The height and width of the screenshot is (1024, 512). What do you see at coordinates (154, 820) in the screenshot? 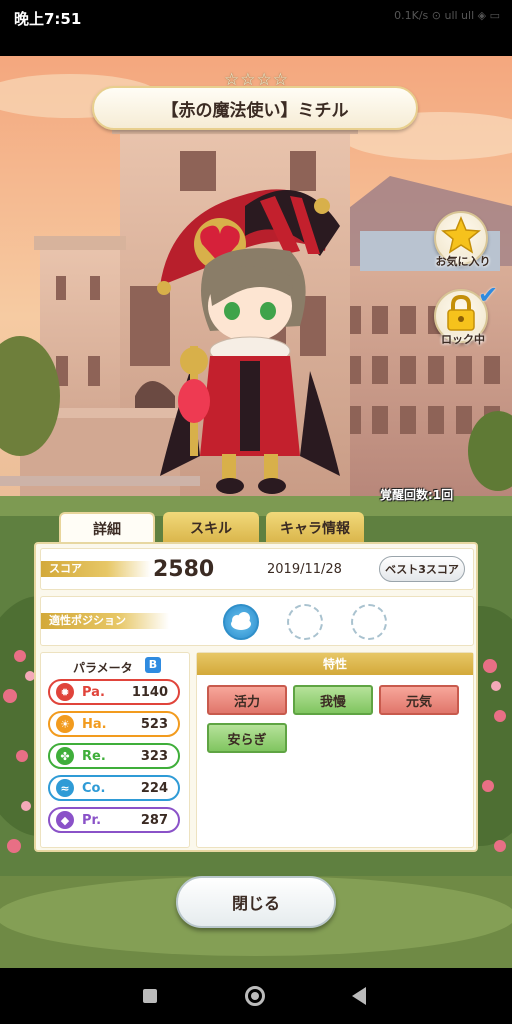
I see `parameter-value: 287` at bounding box center [154, 820].